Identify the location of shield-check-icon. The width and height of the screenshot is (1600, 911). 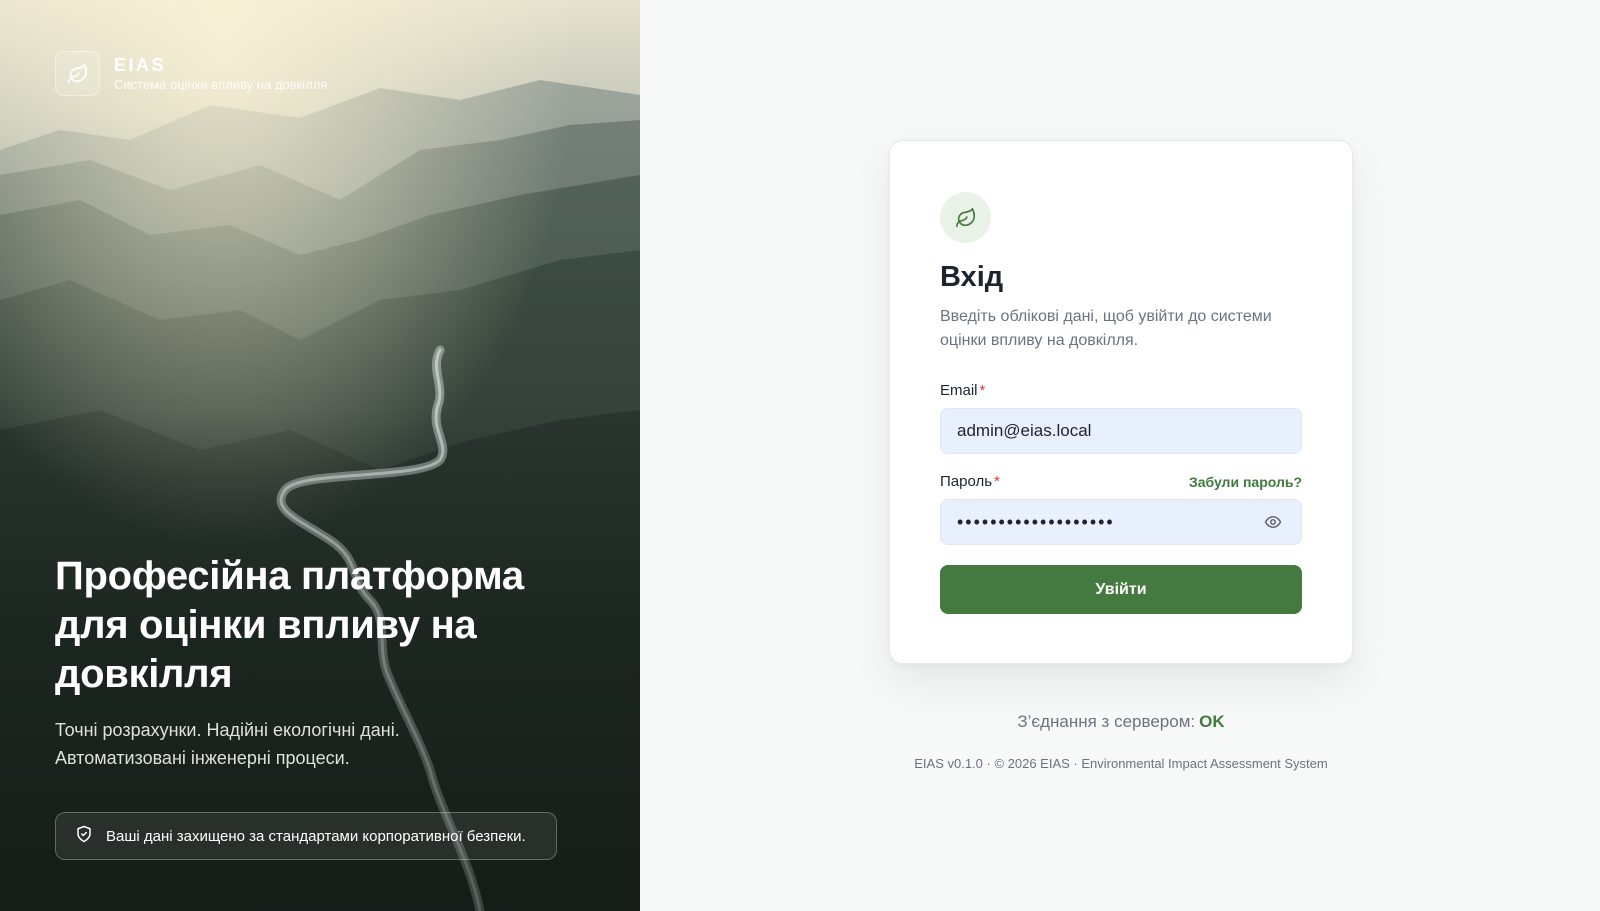
(84, 836).